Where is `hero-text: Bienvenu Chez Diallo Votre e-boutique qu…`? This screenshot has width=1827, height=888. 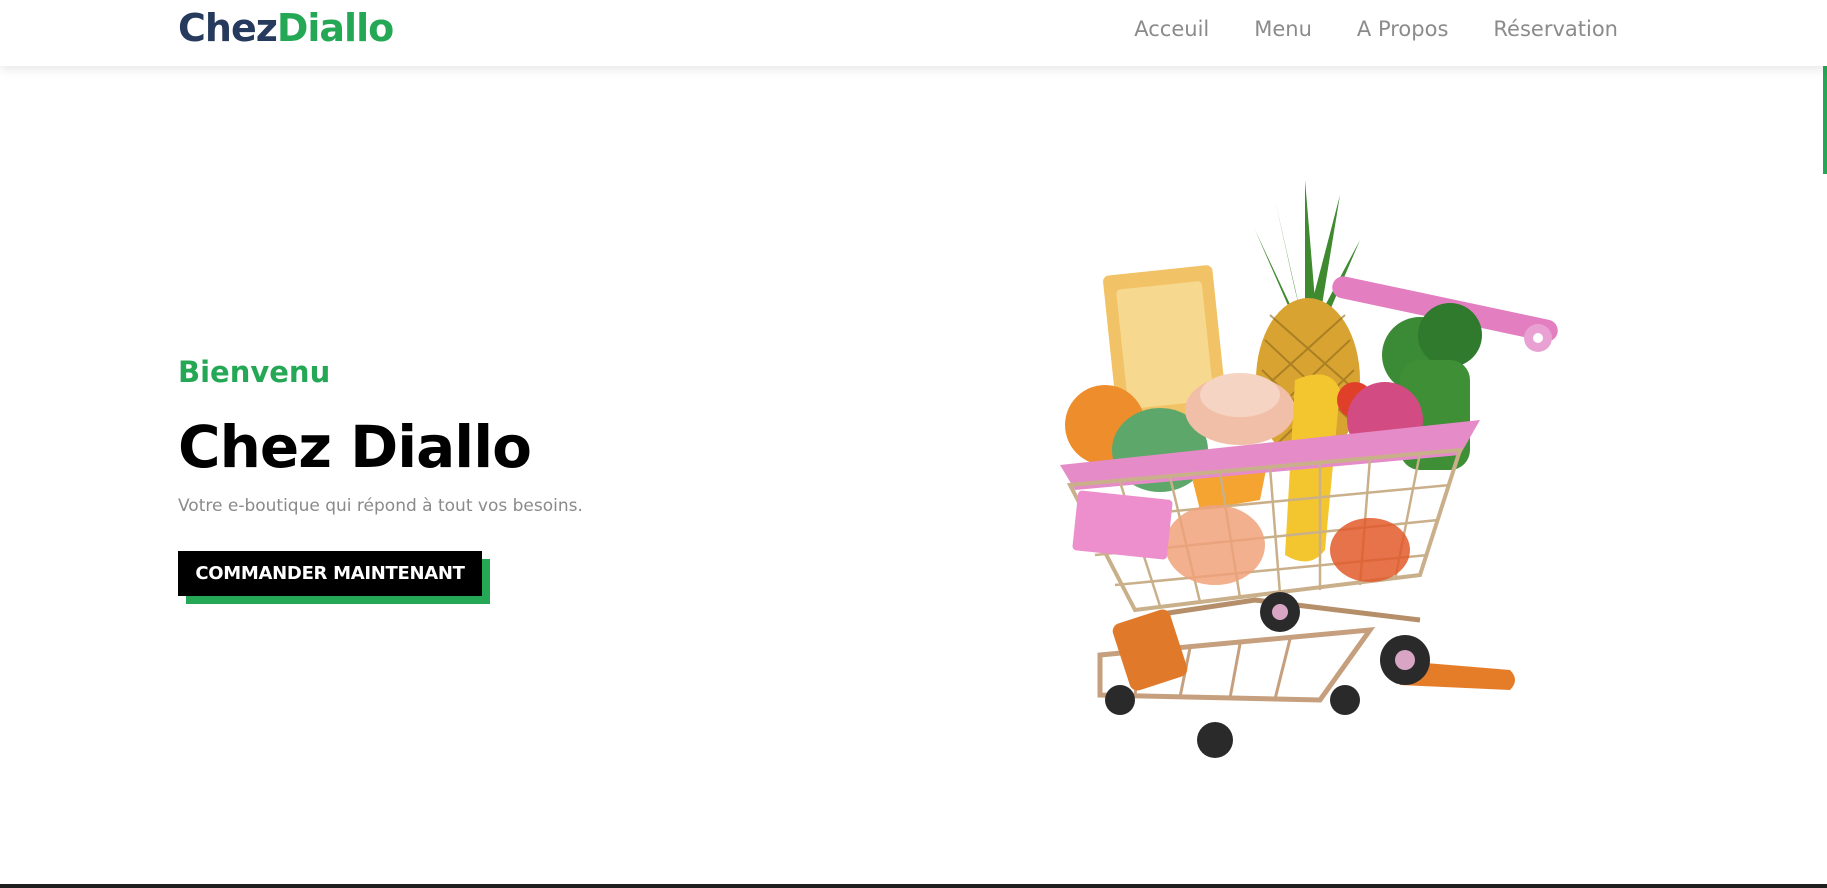 hero-text: Bienvenu Chez Diallo Votre e-boutique qu… is located at coordinates (380, 435).